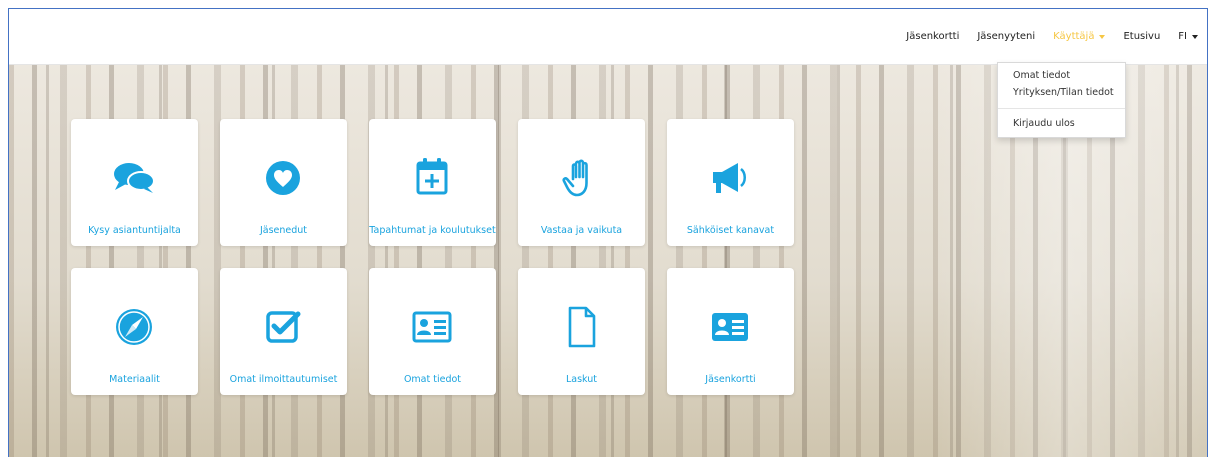 The image size is (1210, 457). I want to click on tile-sahkoiset-kanavat: Sähköiset kanavat, so click(730, 182).